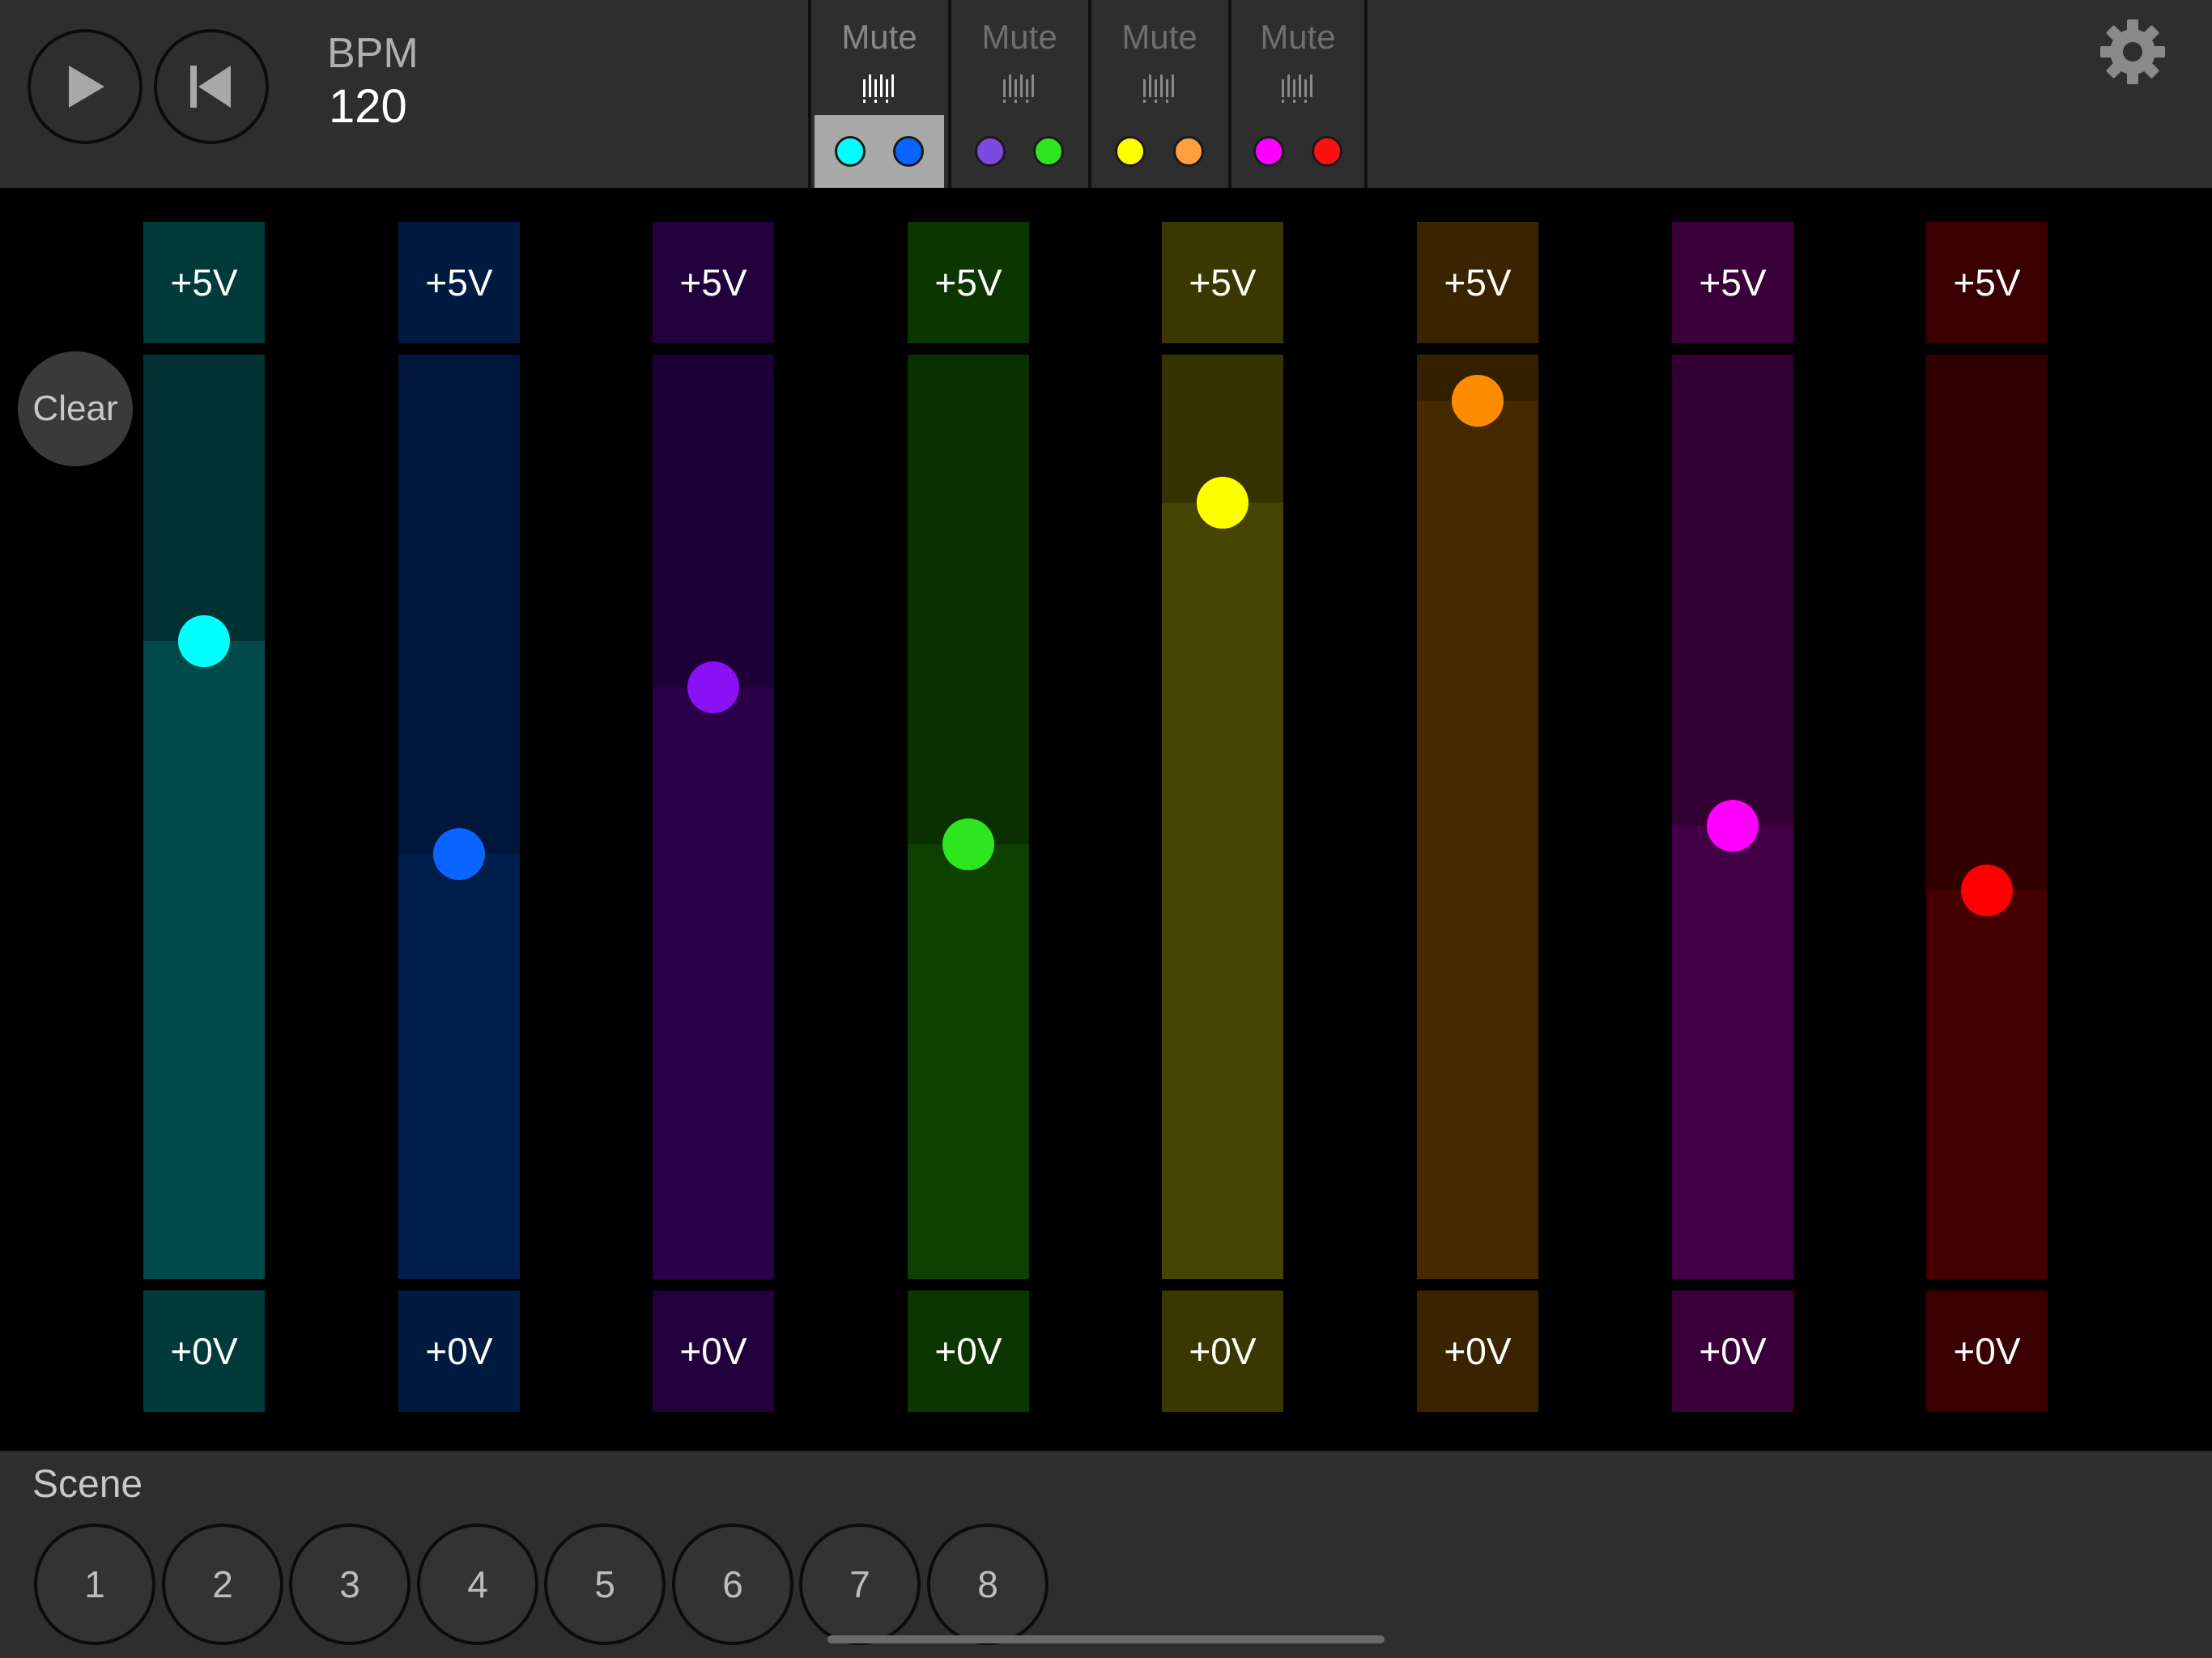 The width and height of the screenshot is (2212, 1658). I want to click on cv-channel-3: +5V +0V, so click(714, 817).